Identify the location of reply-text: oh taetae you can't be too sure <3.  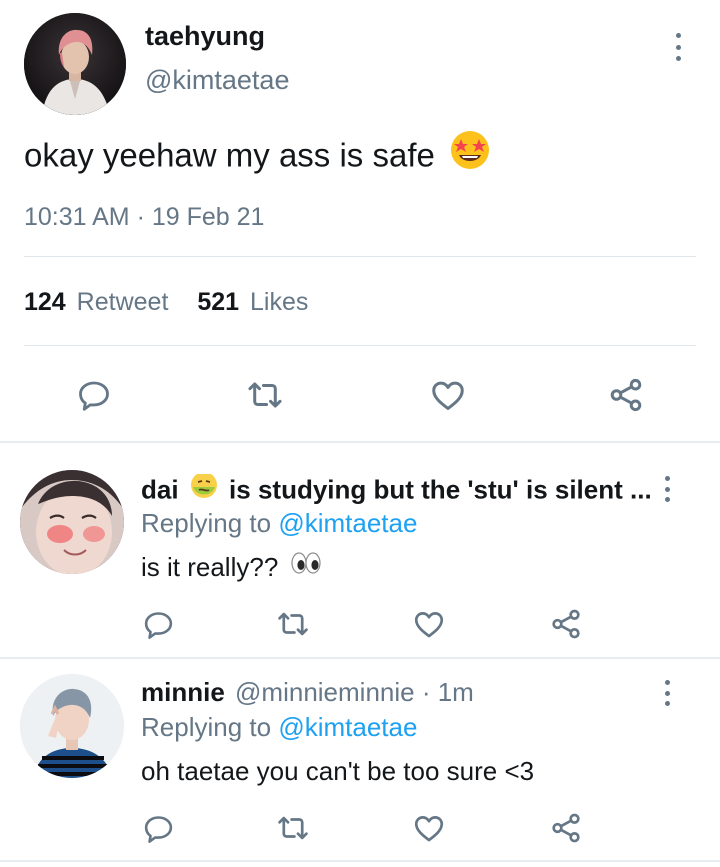
(338, 771).